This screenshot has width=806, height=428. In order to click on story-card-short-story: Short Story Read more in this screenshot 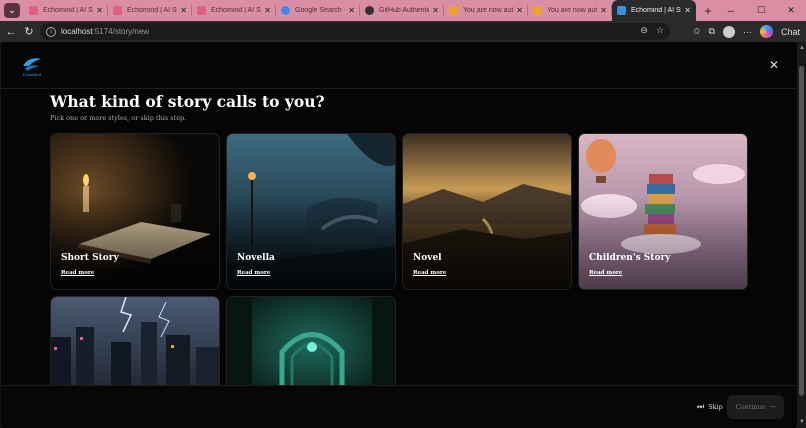, I will do `click(135, 211)`.